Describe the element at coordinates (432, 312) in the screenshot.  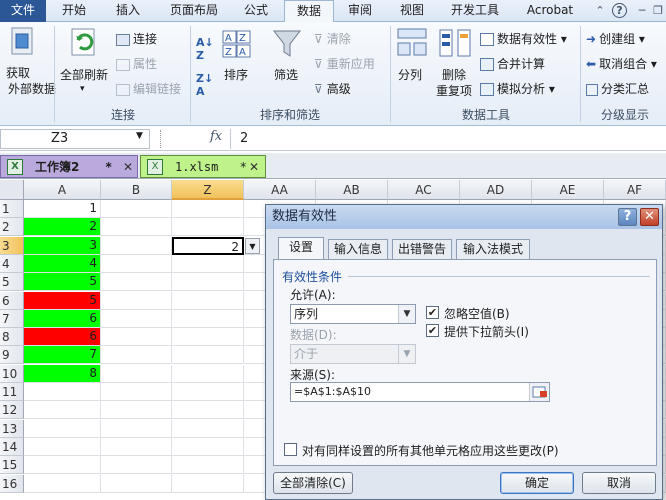
I see `ignore-blank-checkbox: ✔` at that location.